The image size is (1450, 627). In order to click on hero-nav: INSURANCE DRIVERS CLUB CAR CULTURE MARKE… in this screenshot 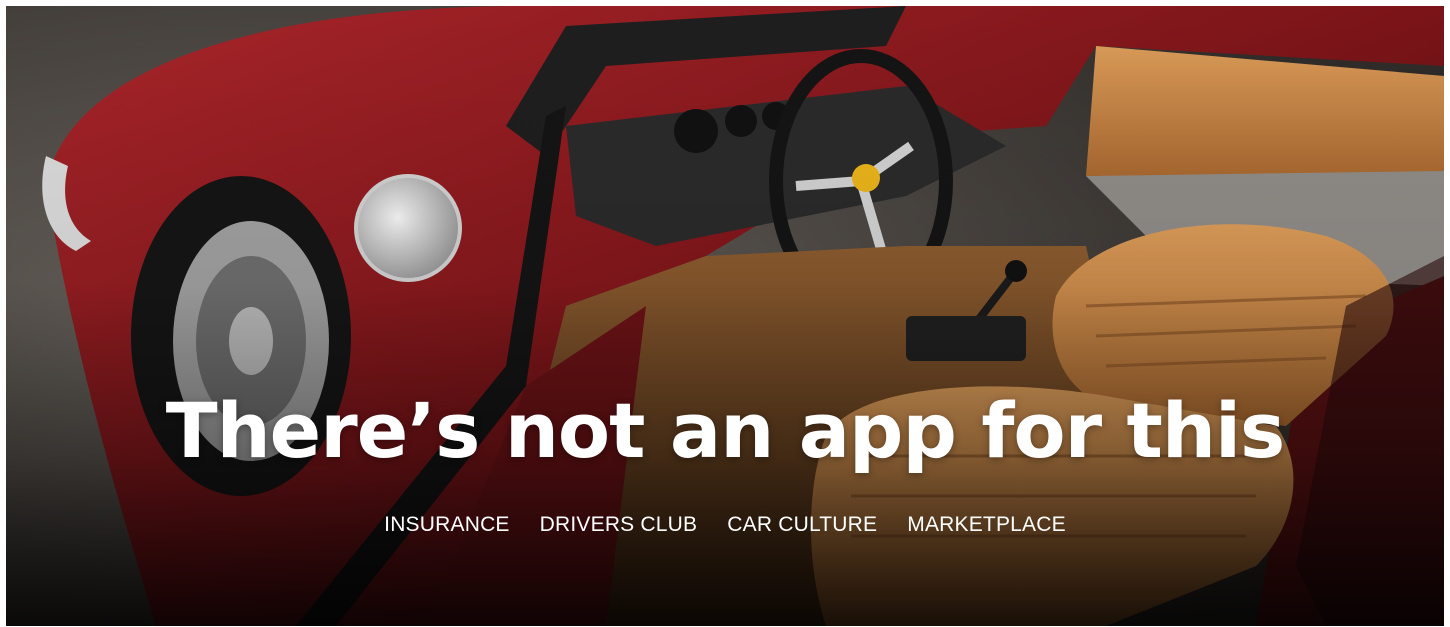, I will do `click(725, 525)`.